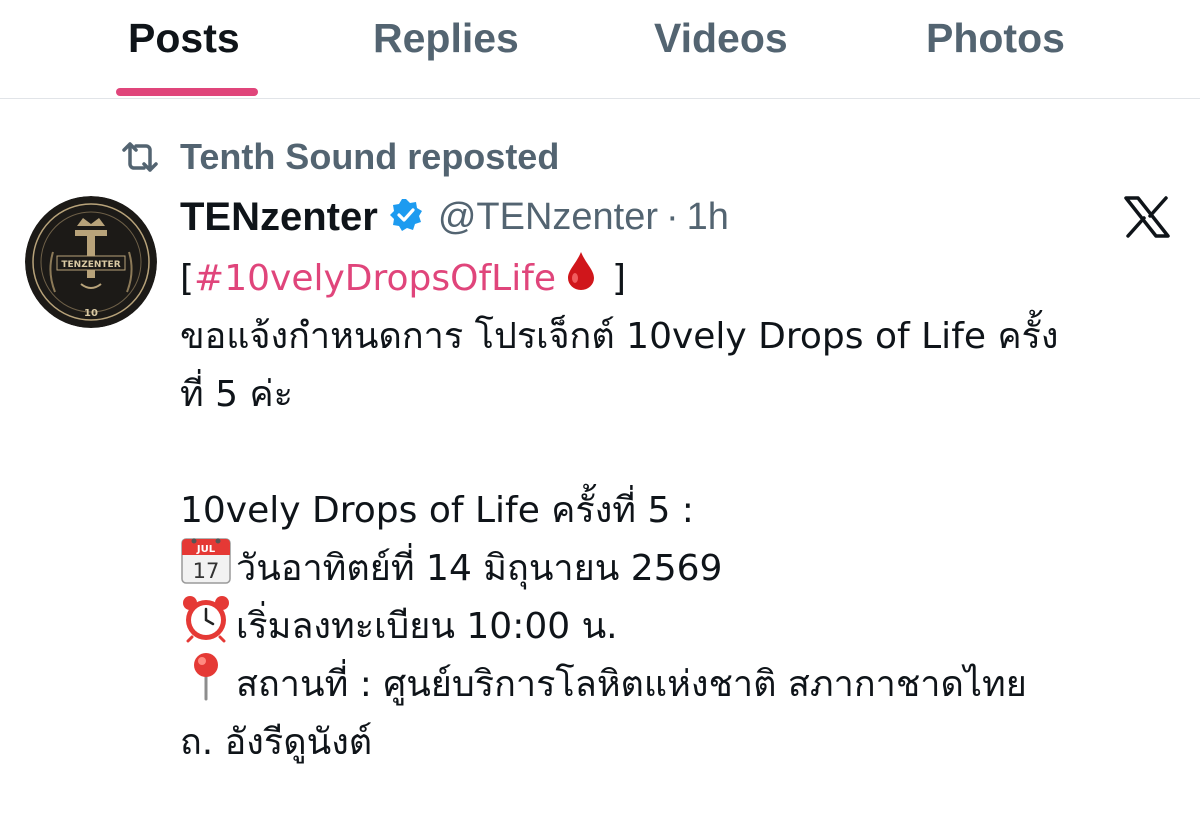 The width and height of the screenshot is (1200, 826). I want to click on tab-posts: Posts, so click(184, 40).